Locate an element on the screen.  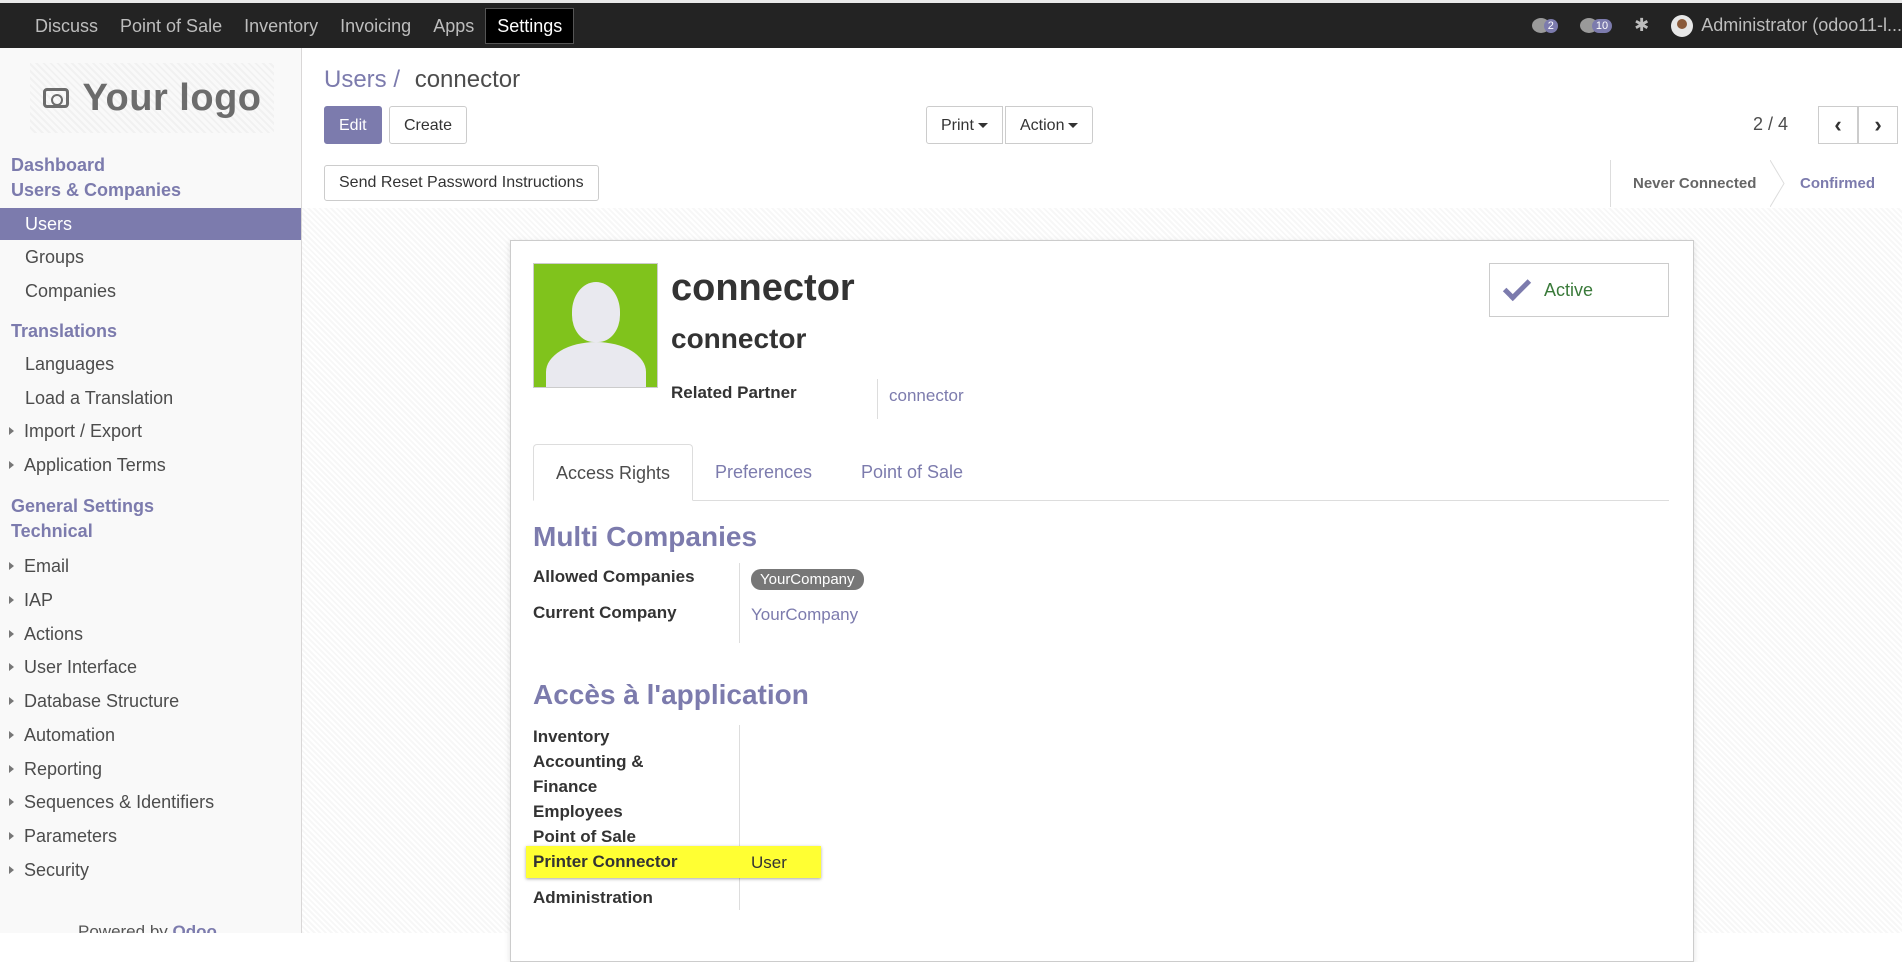
inventory-label: Inventory is located at coordinates (571, 736).